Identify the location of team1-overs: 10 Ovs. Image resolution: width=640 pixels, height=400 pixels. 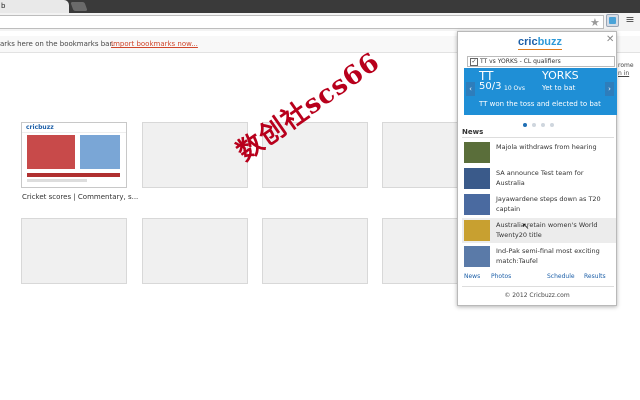
(514, 88).